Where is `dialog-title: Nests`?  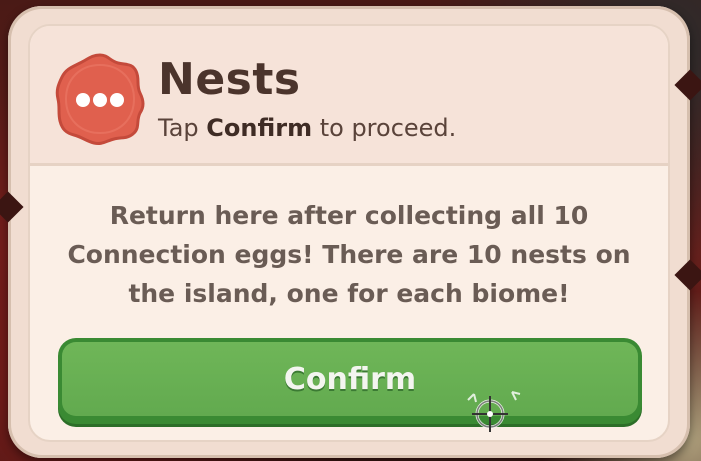 dialog-title: Nests is located at coordinates (229, 79).